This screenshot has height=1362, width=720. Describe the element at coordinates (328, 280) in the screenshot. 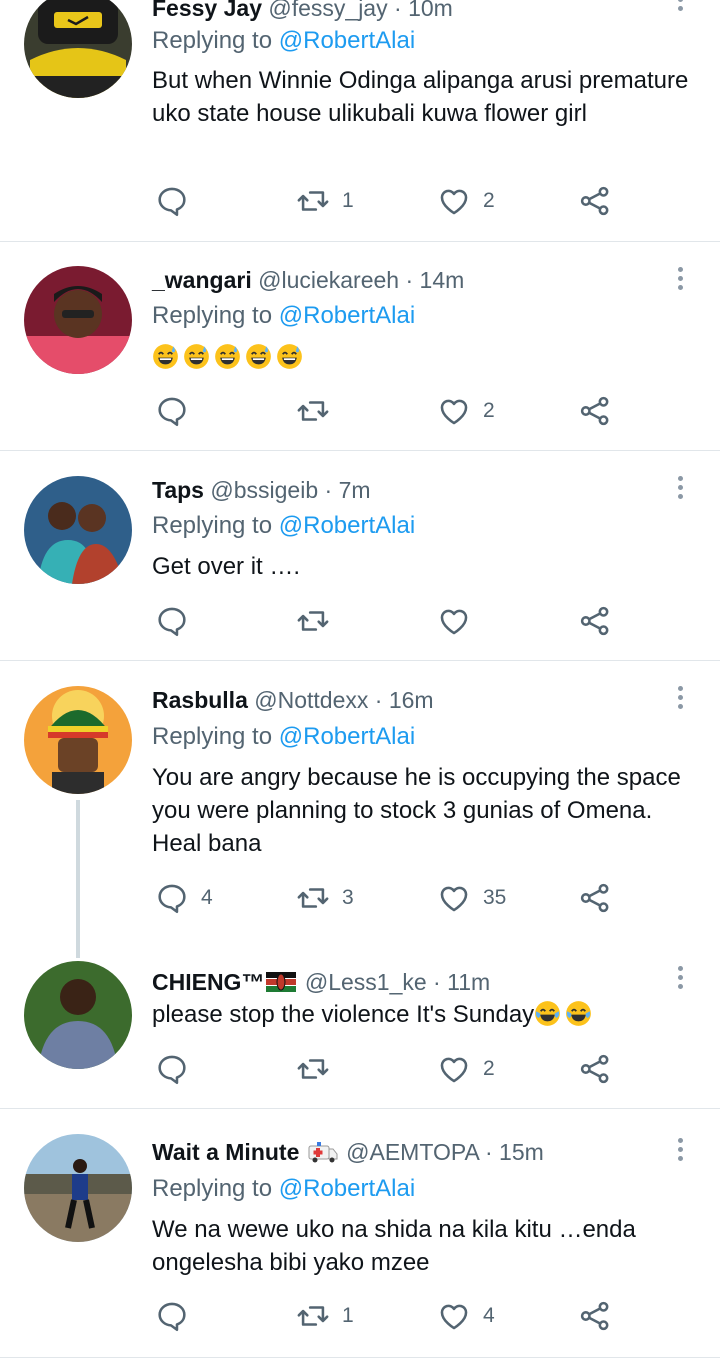

I see `user-handle: @luciekareeh` at that location.